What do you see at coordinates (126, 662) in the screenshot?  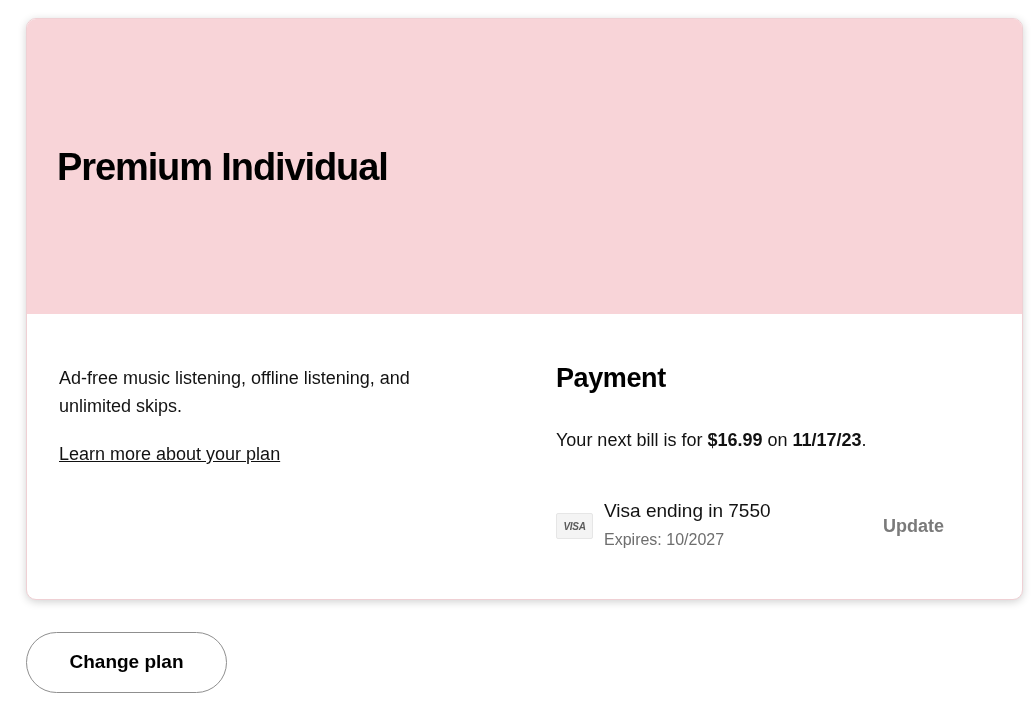 I see `change-plan-button: Change plan` at bounding box center [126, 662].